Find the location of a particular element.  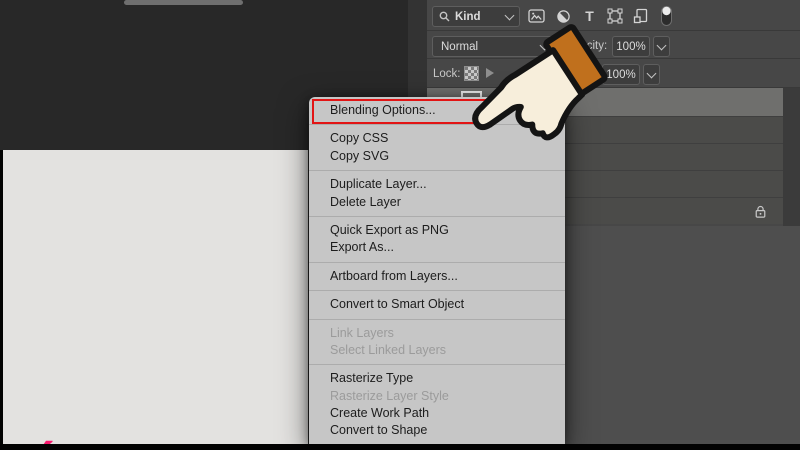

layer-list-gutter is located at coordinates (791, 157).